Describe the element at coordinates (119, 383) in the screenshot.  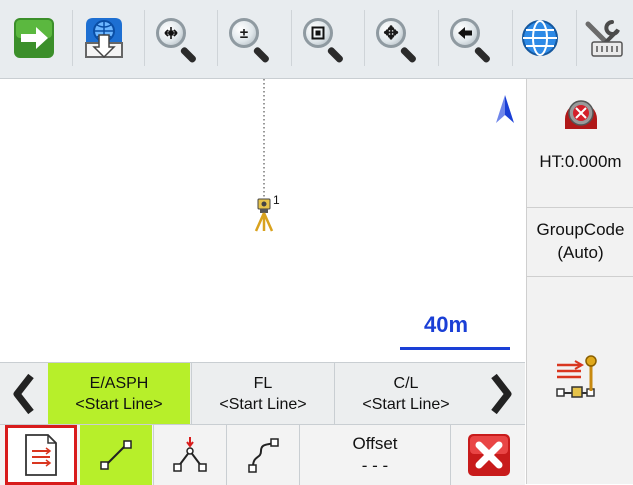
I see `line-cell-title: E/ASPH` at that location.